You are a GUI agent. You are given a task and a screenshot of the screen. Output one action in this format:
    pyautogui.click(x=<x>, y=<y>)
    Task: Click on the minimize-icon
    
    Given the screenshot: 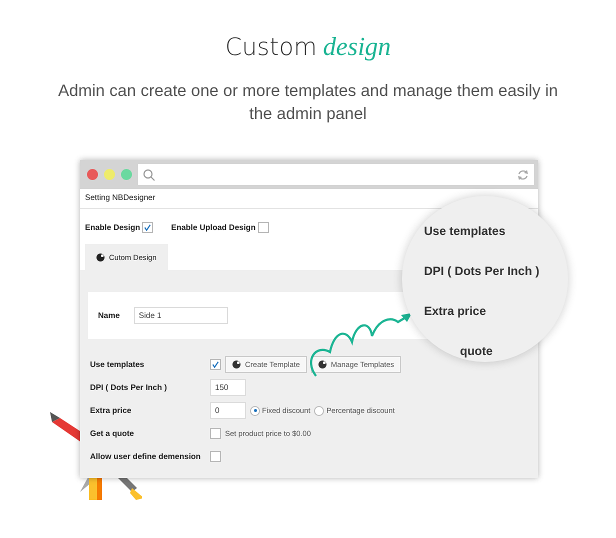 What is the action you would take?
    pyautogui.click(x=109, y=174)
    